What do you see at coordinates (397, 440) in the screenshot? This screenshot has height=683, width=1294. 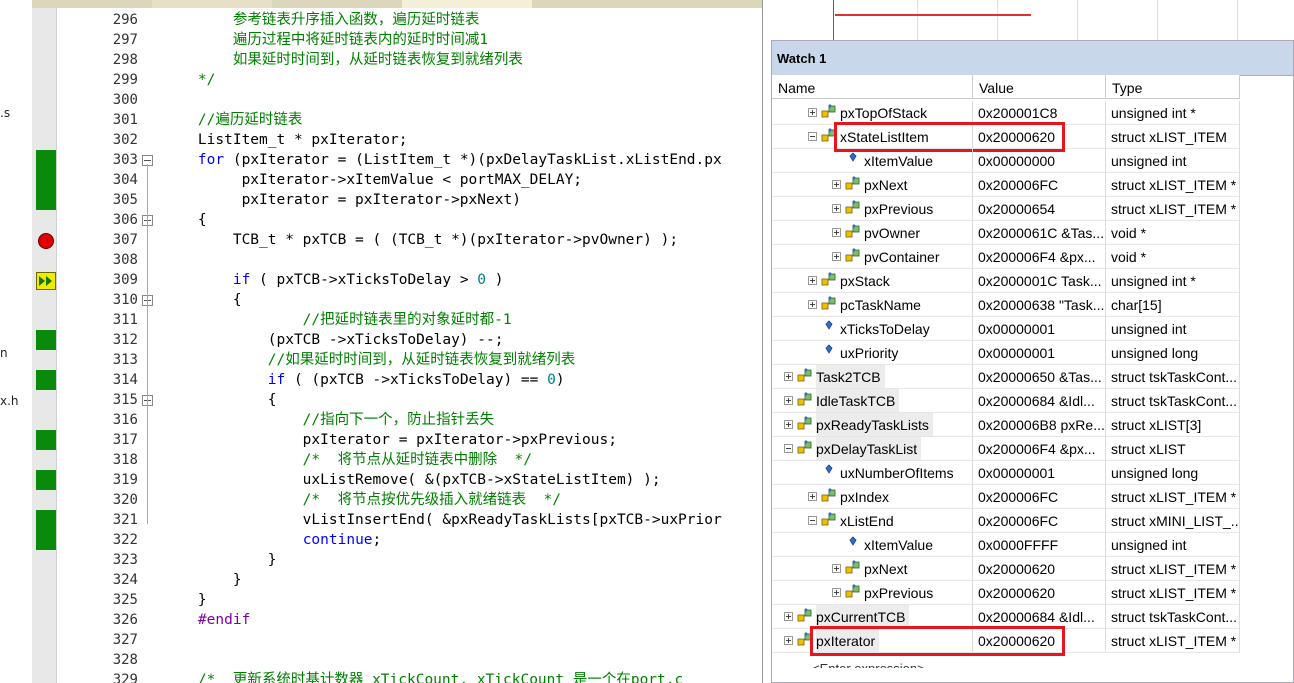 I see `code-line: 317 pxIterator = pxIterator->pxPrevious;` at bounding box center [397, 440].